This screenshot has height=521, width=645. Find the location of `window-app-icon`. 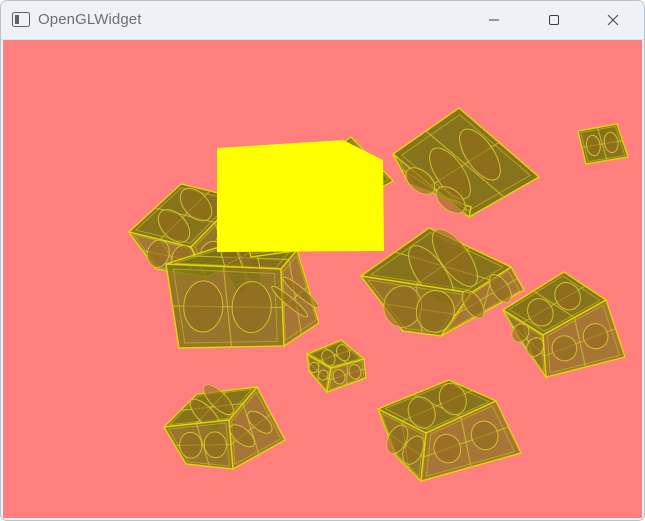

window-app-icon is located at coordinates (21, 19).